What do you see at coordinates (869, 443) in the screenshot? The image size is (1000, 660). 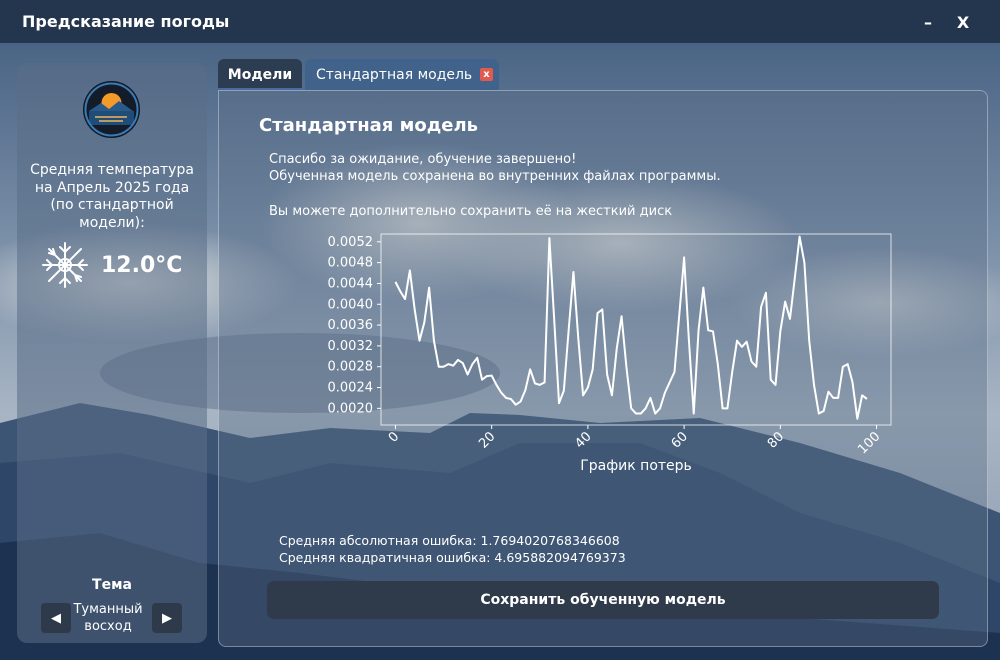 I see `x-tick-label: 100` at bounding box center [869, 443].